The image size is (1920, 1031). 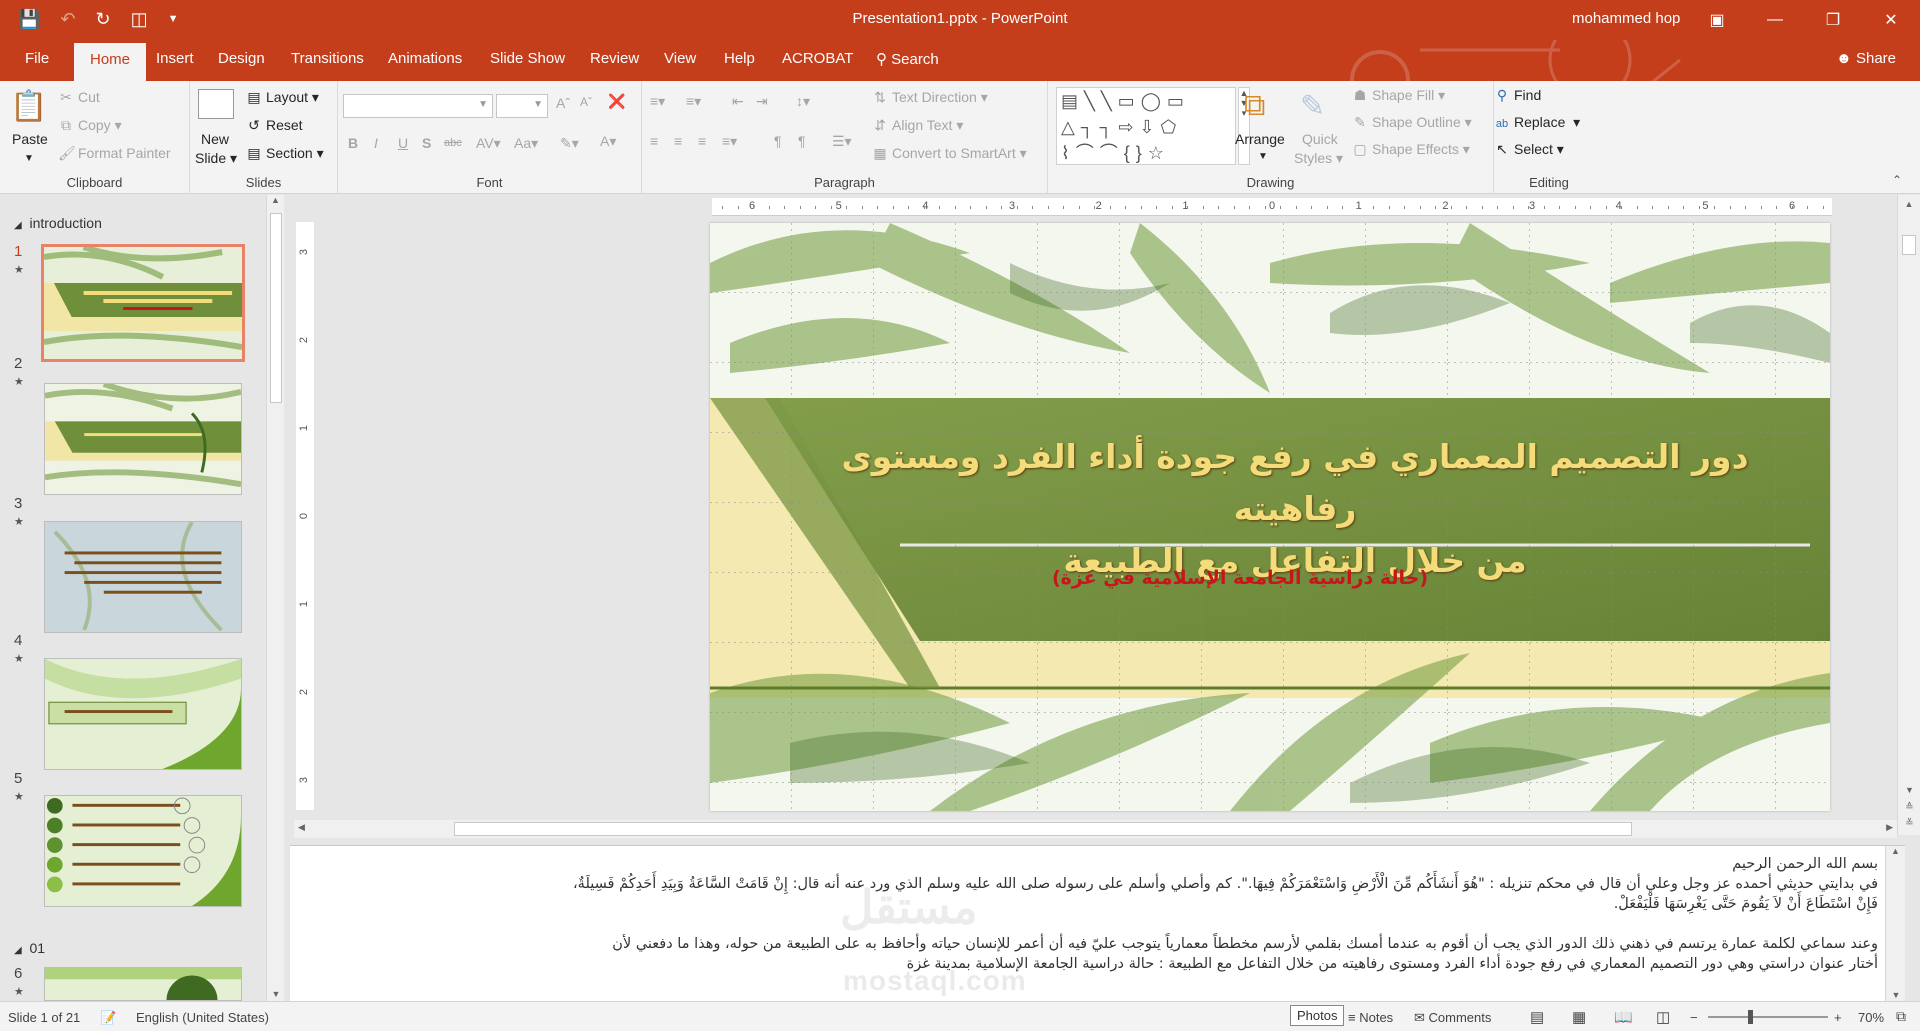 I want to click on tab-home: Home, so click(x=110, y=62).